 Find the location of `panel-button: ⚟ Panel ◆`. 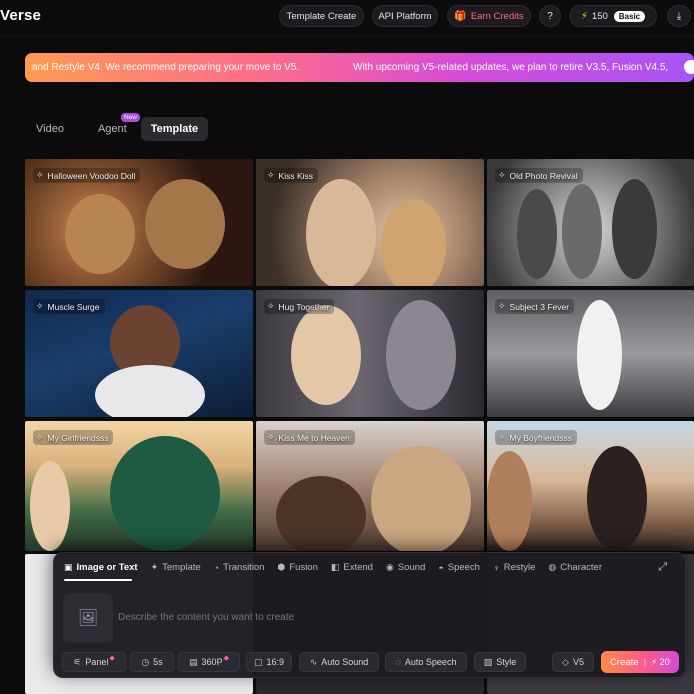

panel-button: ⚟ Panel ◆ is located at coordinates (94, 662).